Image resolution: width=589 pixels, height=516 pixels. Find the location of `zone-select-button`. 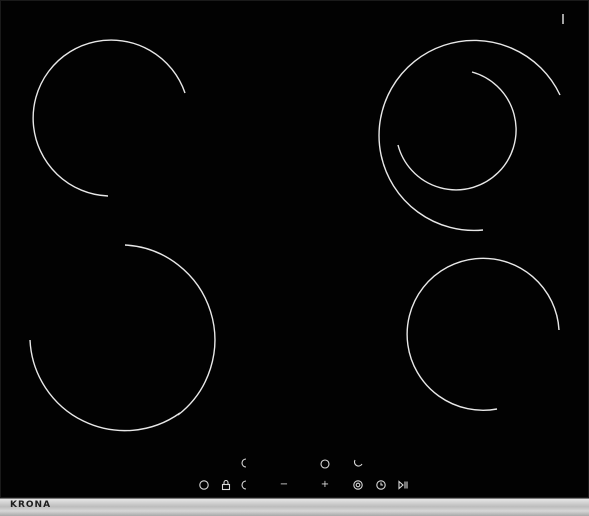

zone-select-button is located at coordinates (244, 485).